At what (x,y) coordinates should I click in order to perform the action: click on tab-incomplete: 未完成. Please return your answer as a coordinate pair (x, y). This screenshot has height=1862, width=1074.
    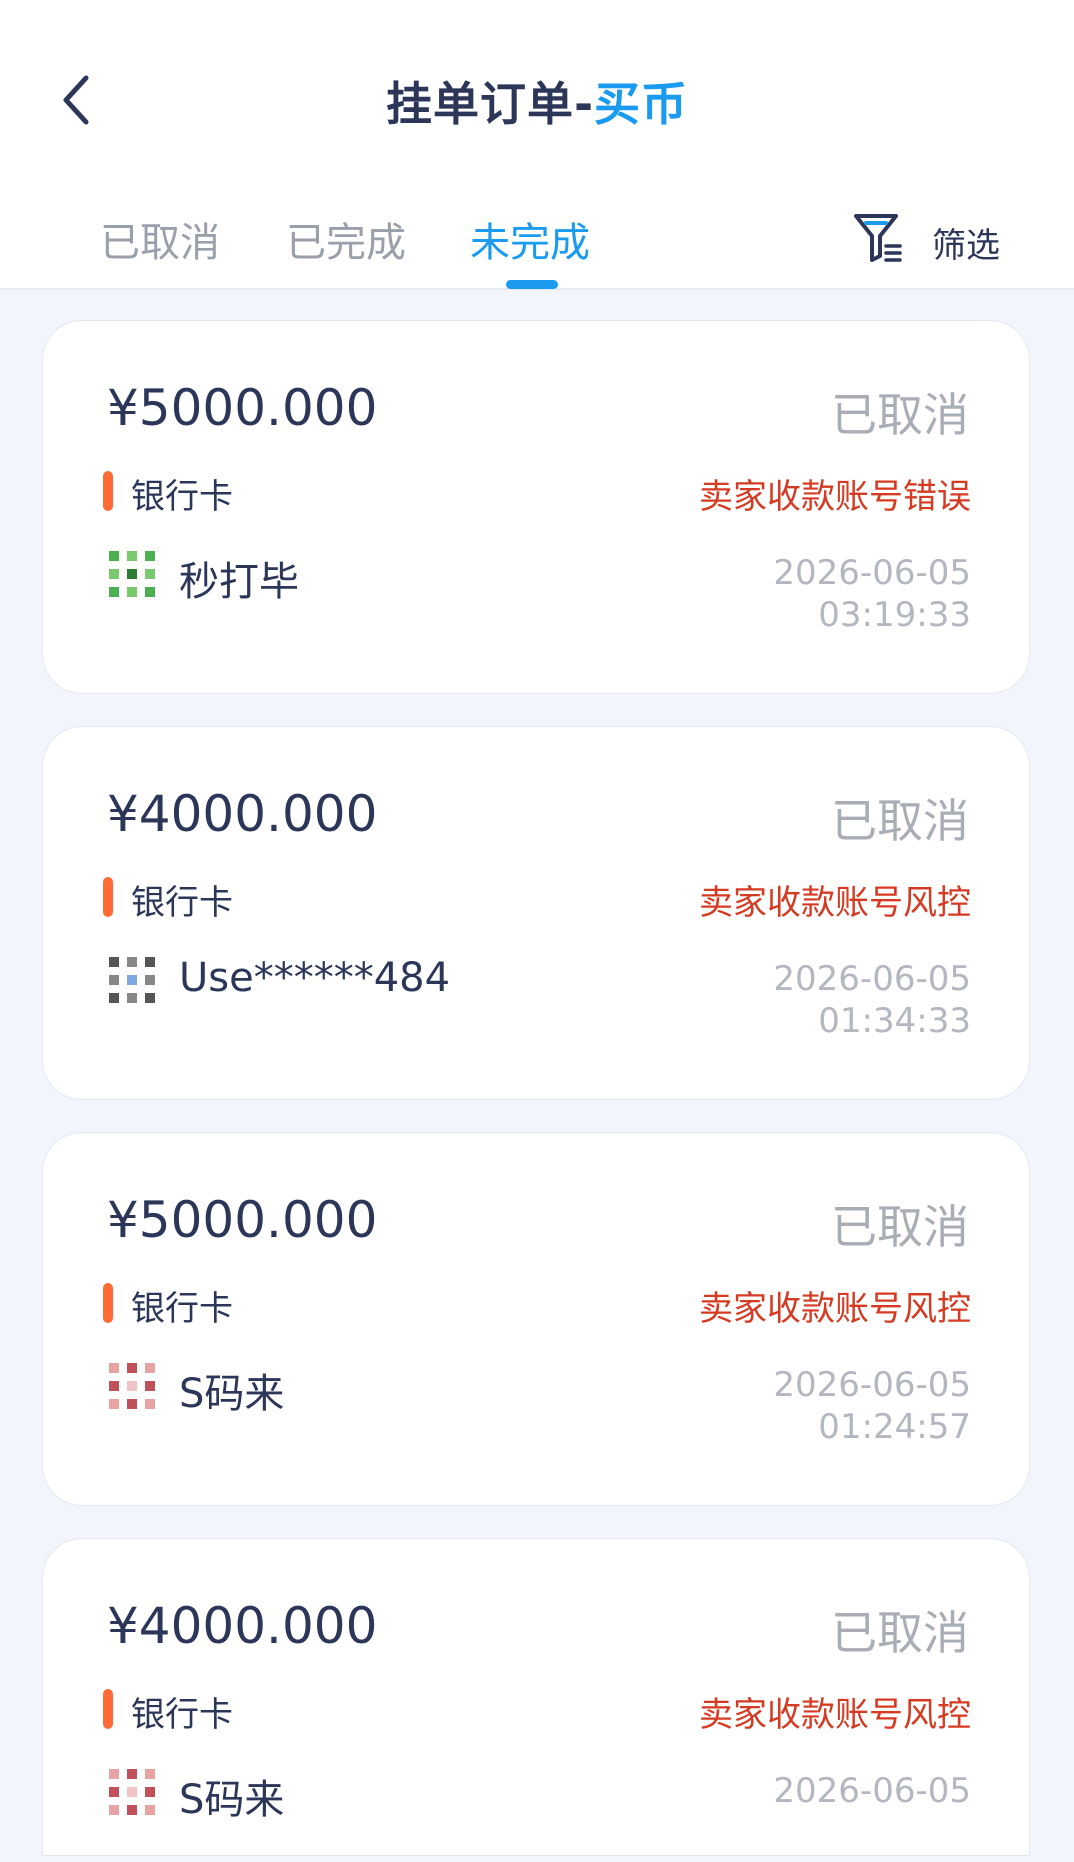
    Looking at the image, I should click on (530, 239).